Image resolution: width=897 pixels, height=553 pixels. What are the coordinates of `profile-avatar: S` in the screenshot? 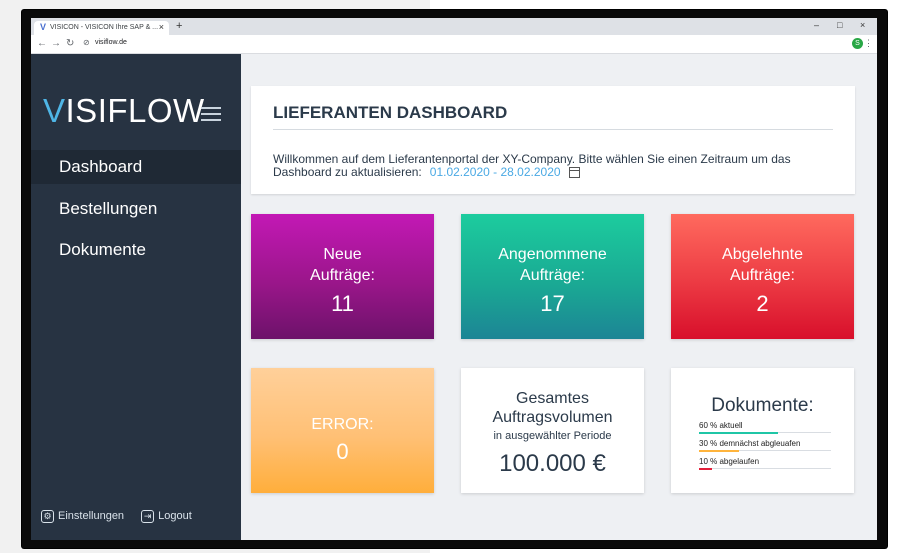 It's located at (857, 43).